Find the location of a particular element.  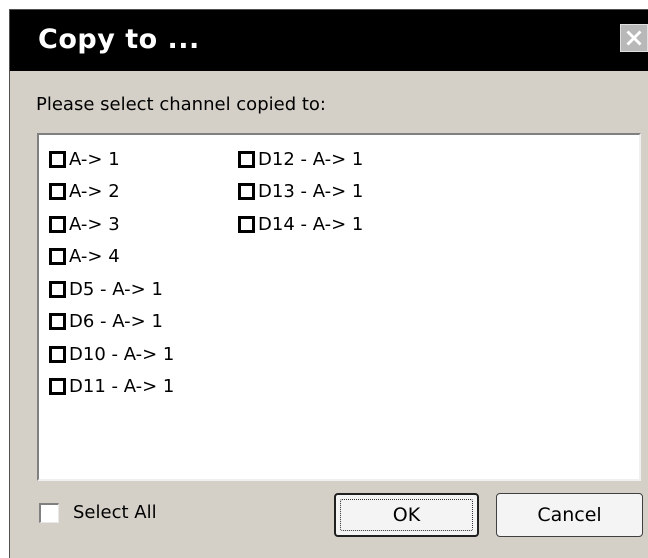

channel-label: A-> 1 is located at coordinates (94, 159).